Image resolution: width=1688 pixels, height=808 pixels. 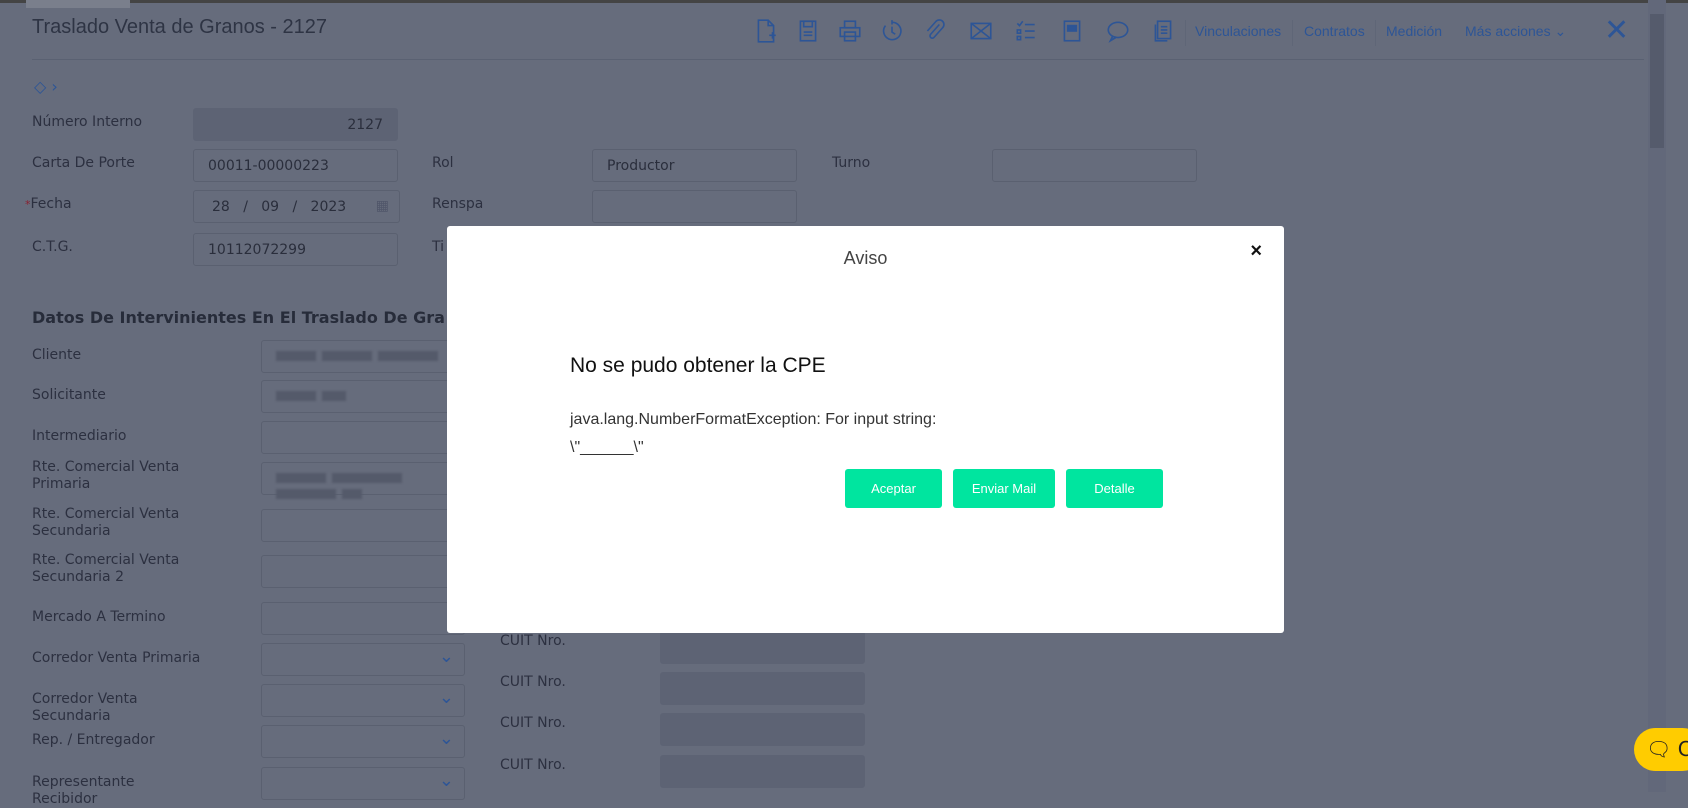 I want to click on medicion-link: Medición, so click(x=1414, y=31).